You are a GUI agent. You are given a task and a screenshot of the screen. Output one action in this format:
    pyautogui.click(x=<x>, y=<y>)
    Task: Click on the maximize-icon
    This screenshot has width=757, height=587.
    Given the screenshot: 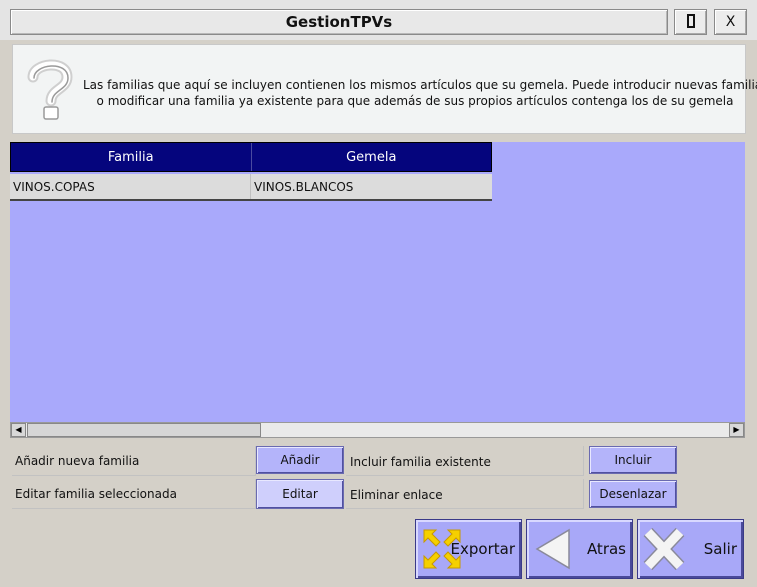 What is the action you would take?
    pyautogui.click(x=690, y=20)
    